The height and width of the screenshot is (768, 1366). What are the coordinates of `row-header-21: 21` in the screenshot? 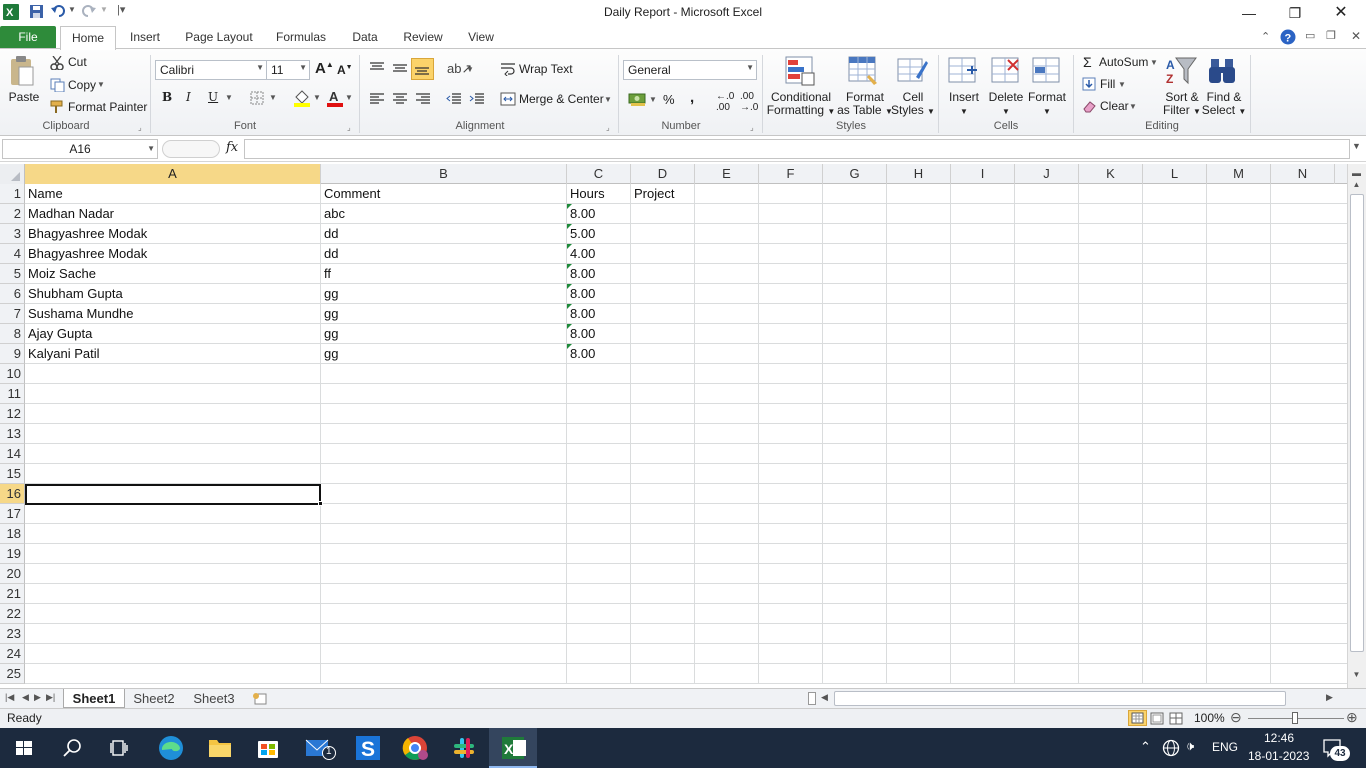 It's located at (12, 594).